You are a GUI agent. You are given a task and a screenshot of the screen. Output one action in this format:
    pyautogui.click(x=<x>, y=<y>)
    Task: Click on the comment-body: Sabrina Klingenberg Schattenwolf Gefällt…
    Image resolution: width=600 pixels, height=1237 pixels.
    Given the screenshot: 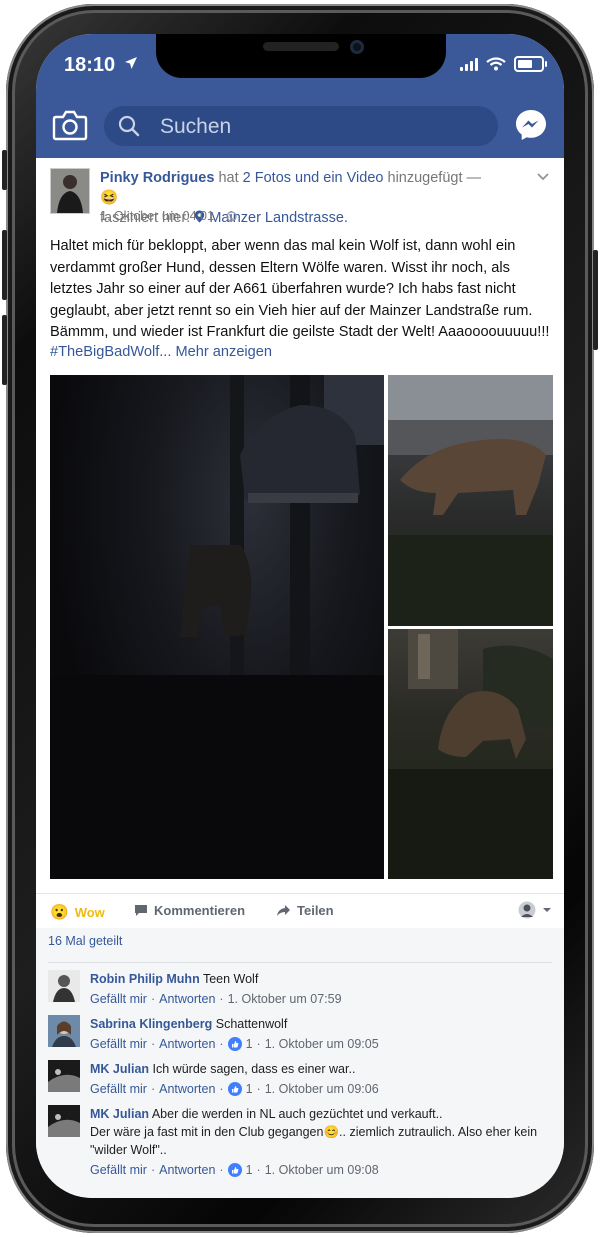 What is the action you would take?
    pyautogui.click(x=321, y=1034)
    